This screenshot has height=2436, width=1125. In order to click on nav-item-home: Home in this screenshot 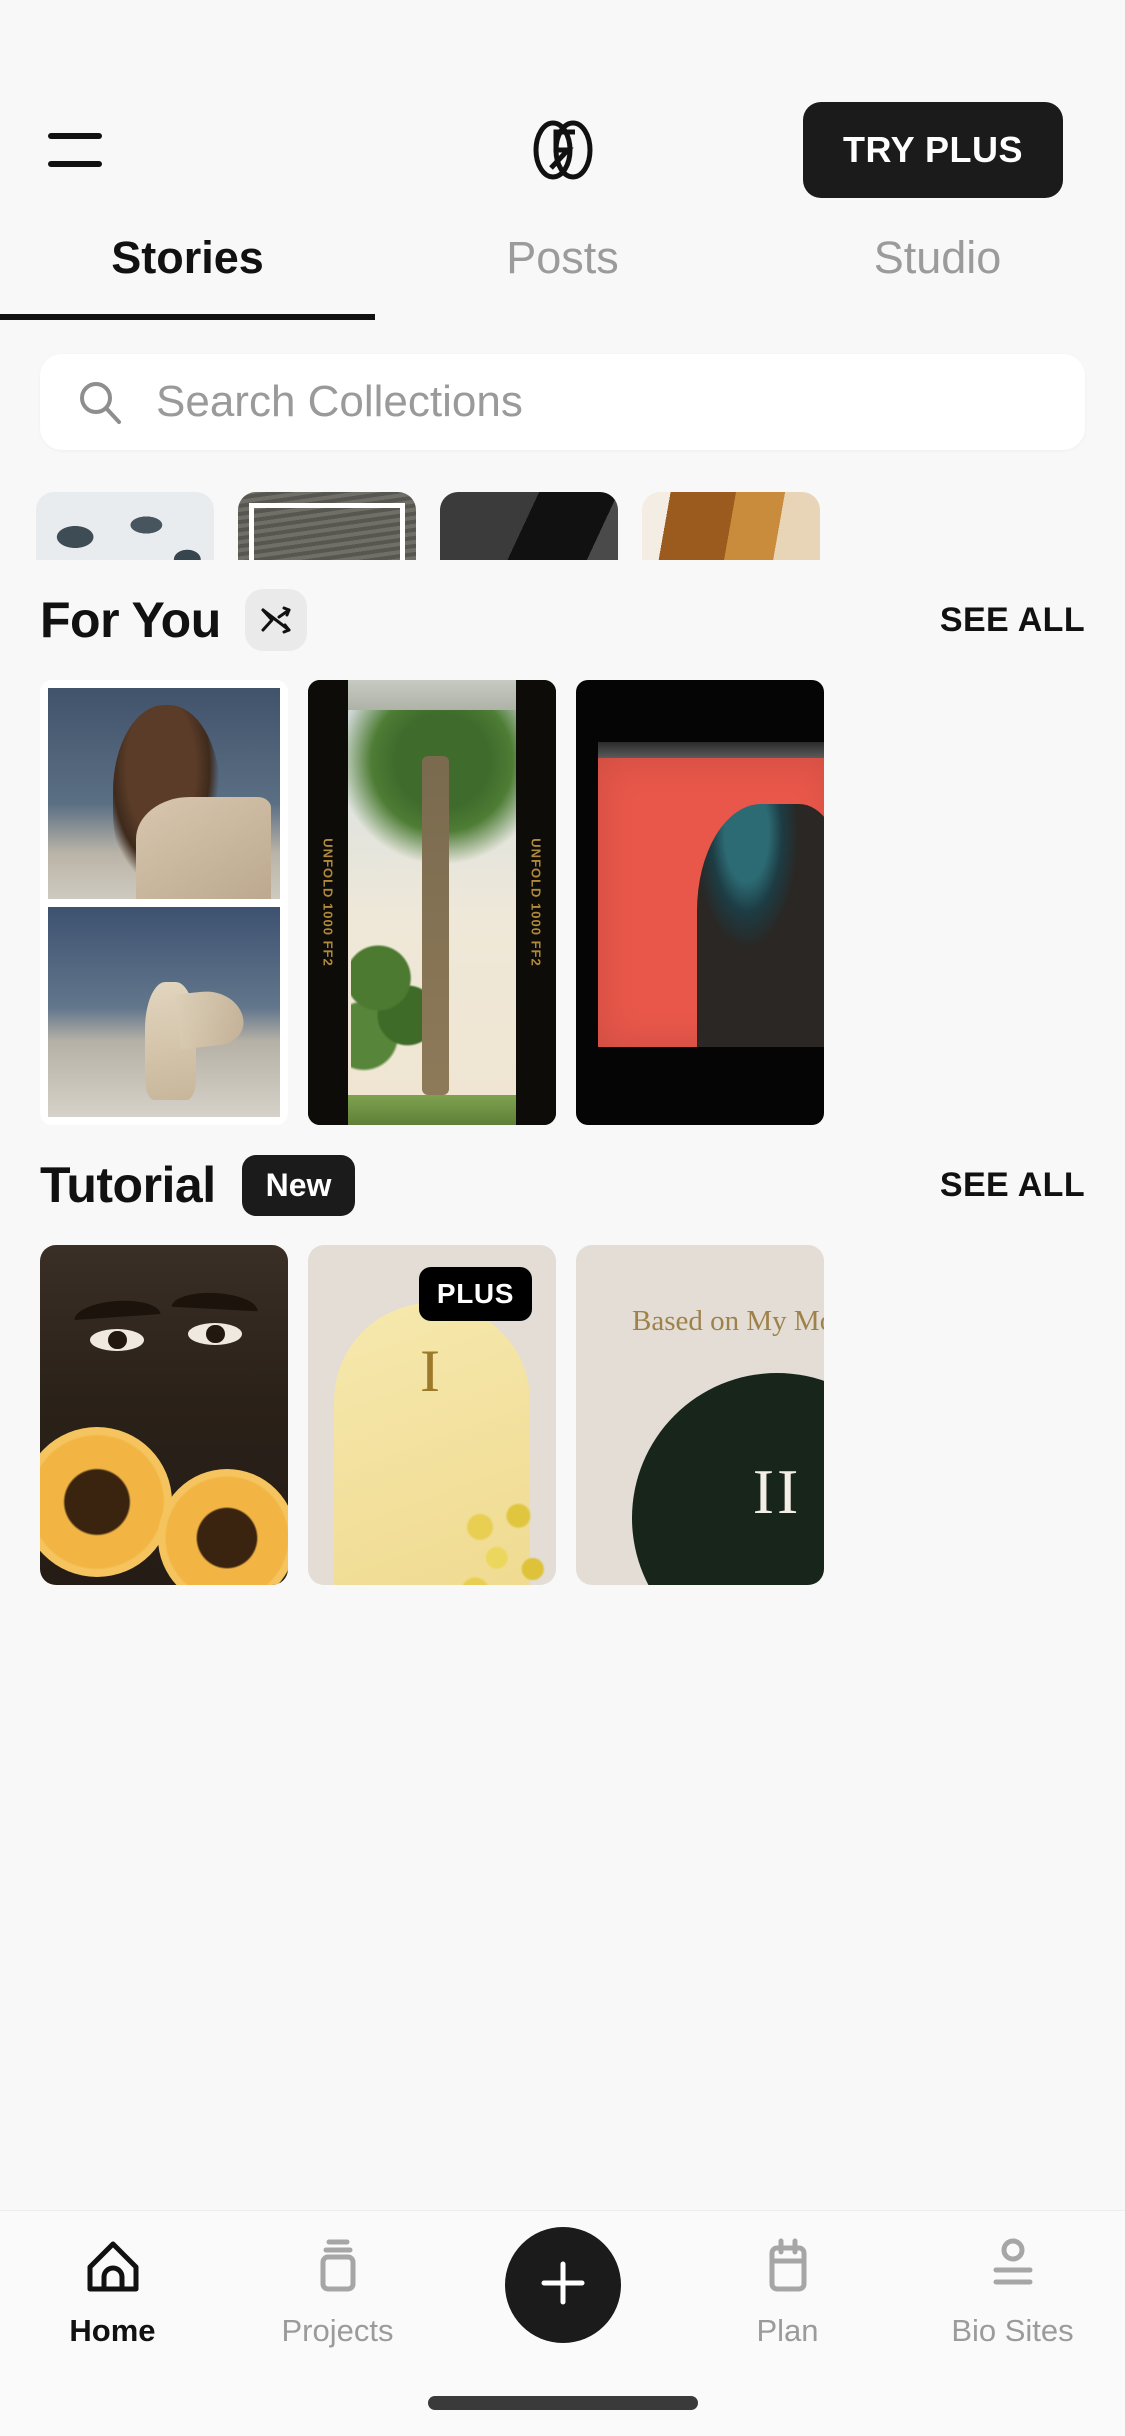, I will do `click(112, 2291)`.